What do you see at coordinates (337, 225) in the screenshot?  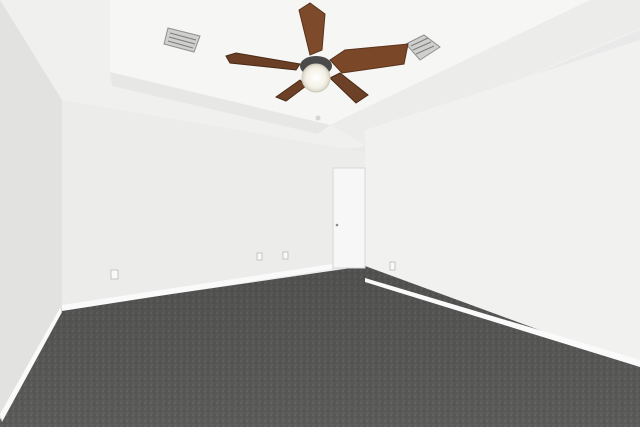 I see `door-knob-icon` at bounding box center [337, 225].